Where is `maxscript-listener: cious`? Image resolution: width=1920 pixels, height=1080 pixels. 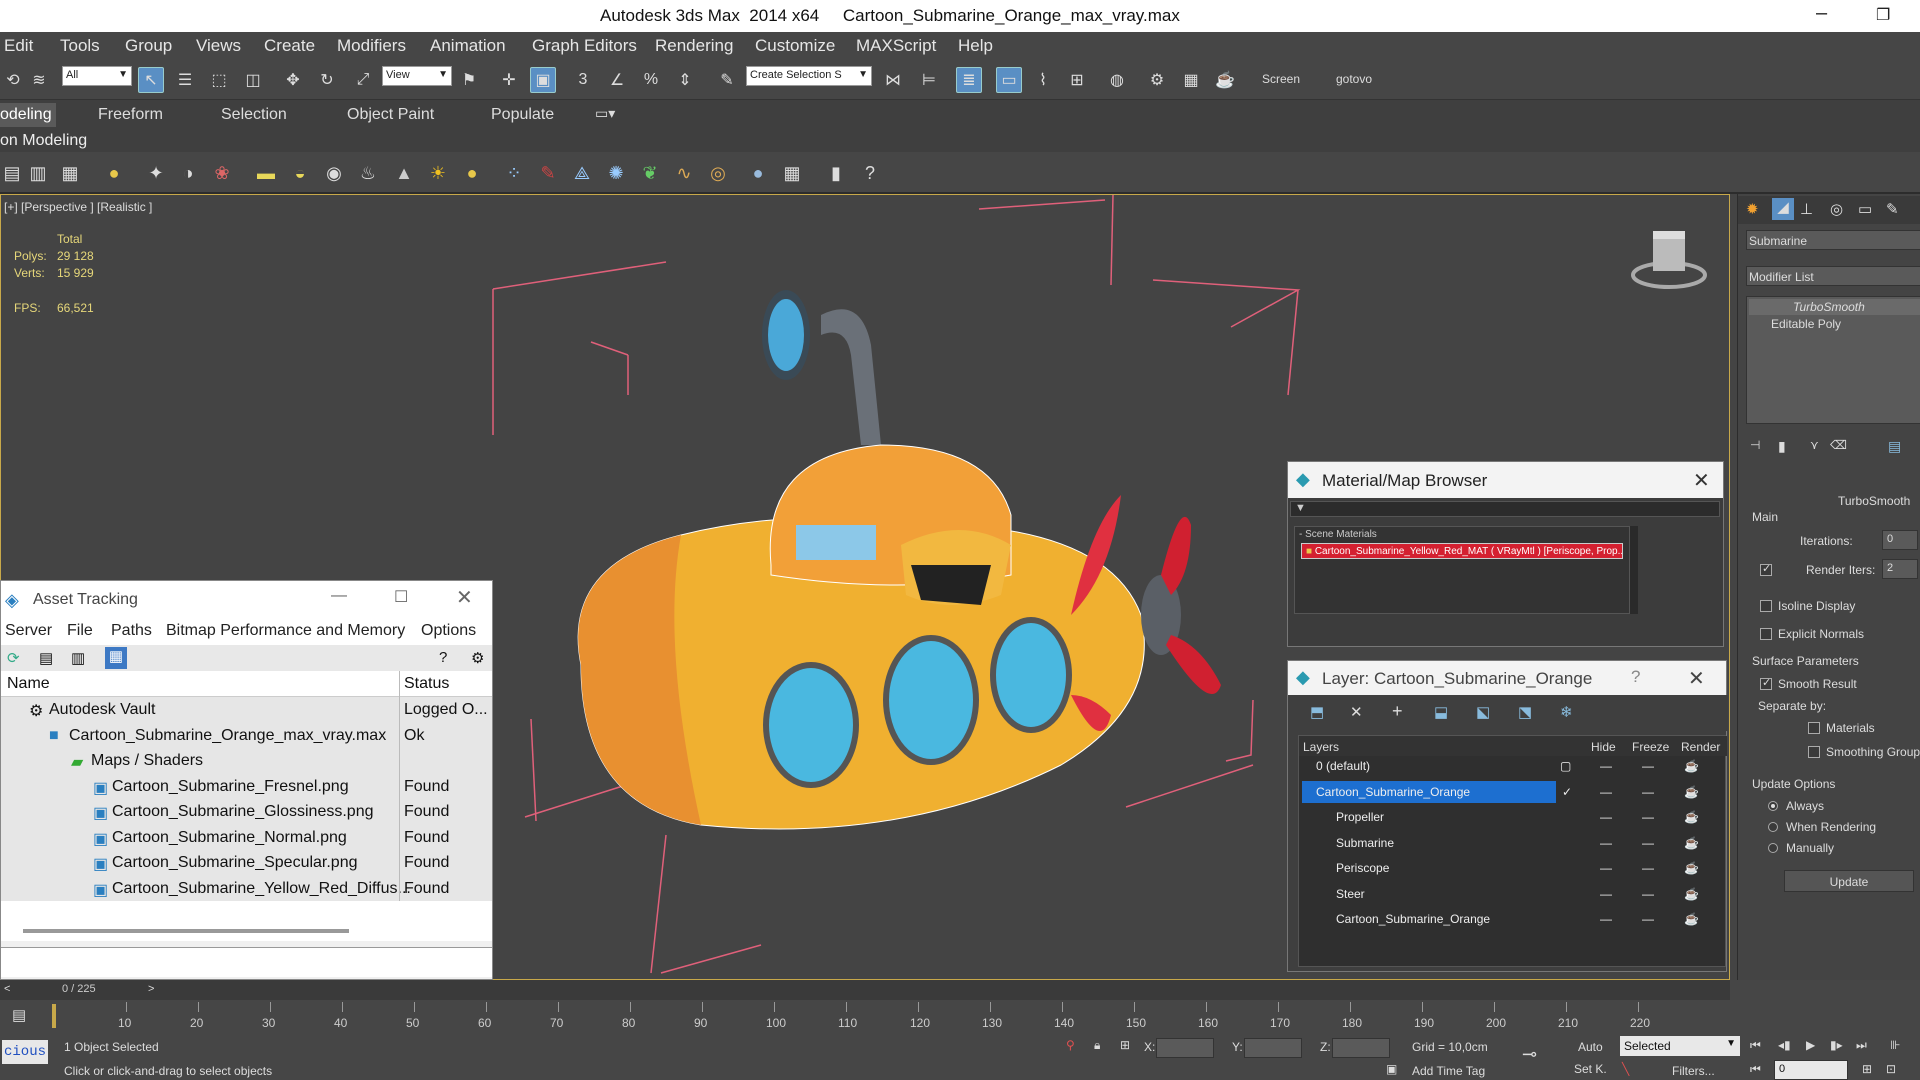
maxscript-listener: cious is located at coordinates (25, 1052).